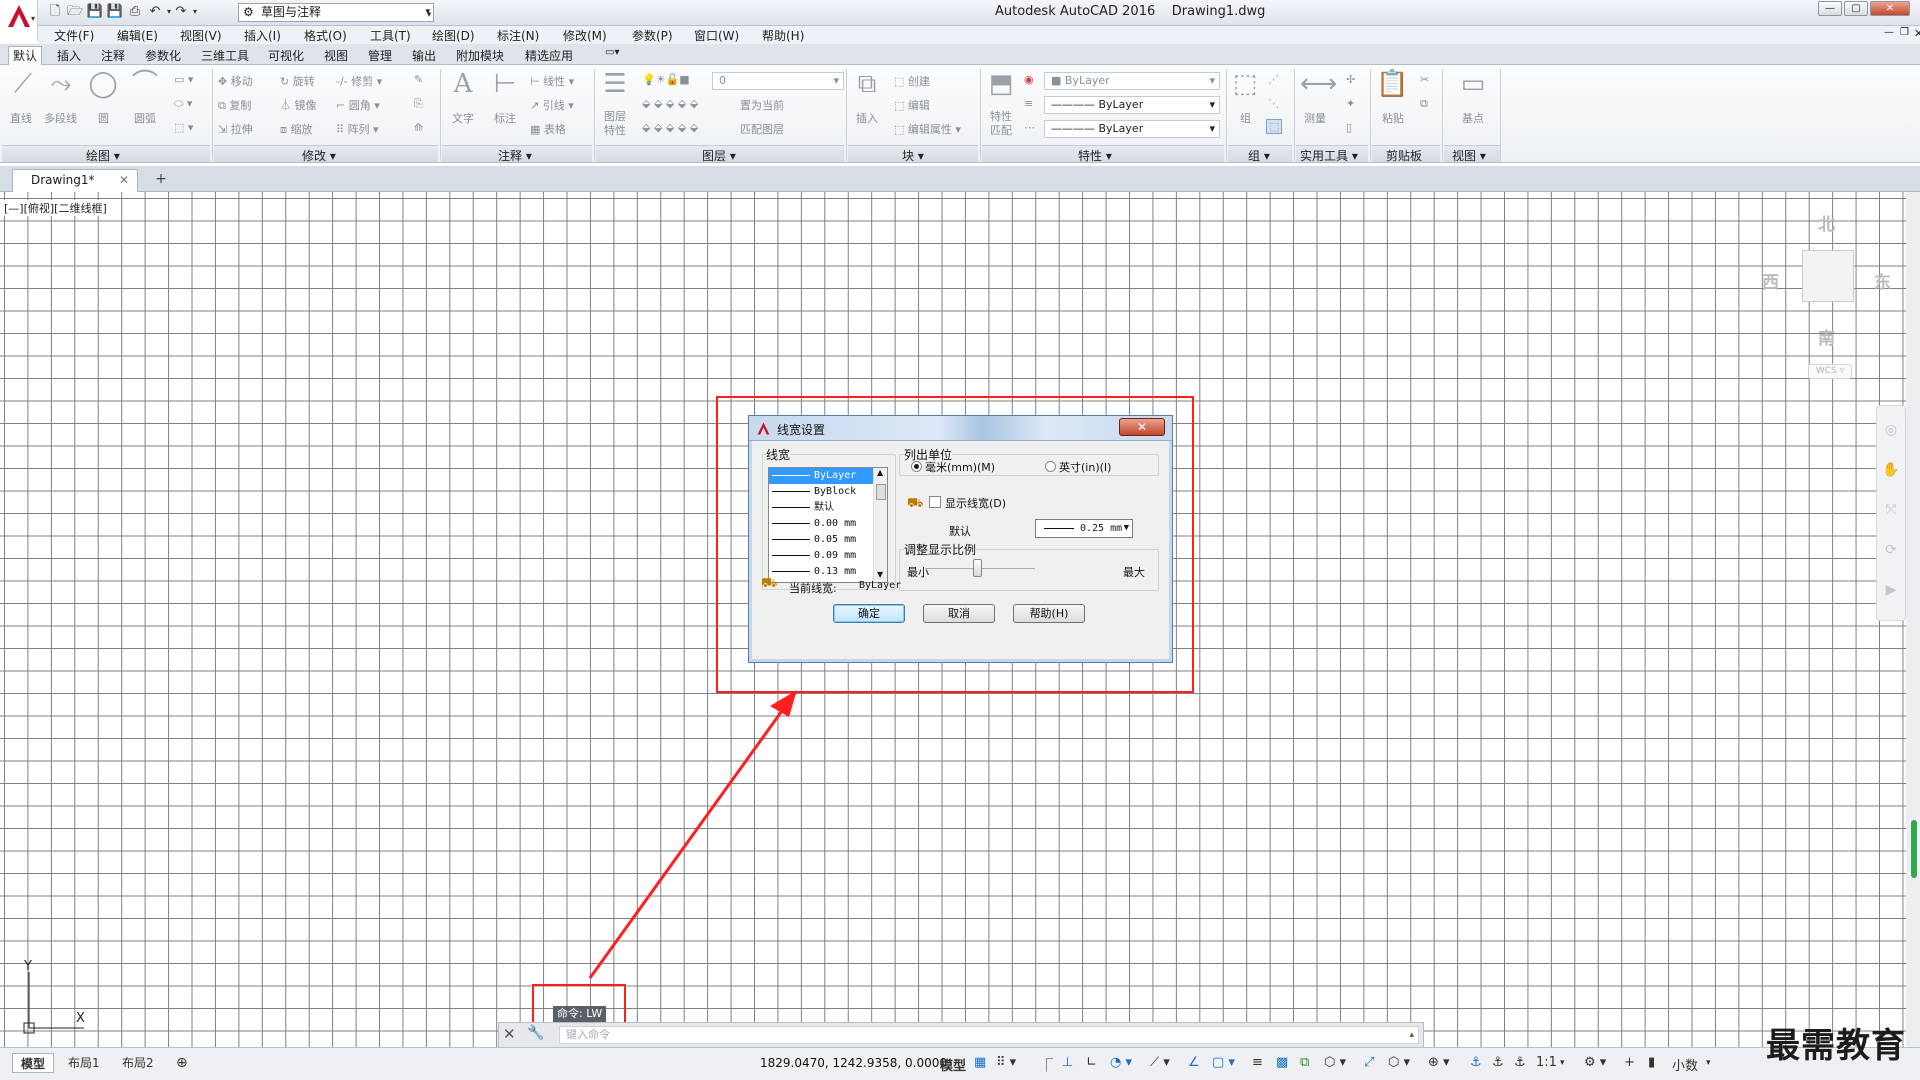  What do you see at coordinates (1826, 222) in the screenshot?
I see `viewcube-north: 北` at bounding box center [1826, 222].